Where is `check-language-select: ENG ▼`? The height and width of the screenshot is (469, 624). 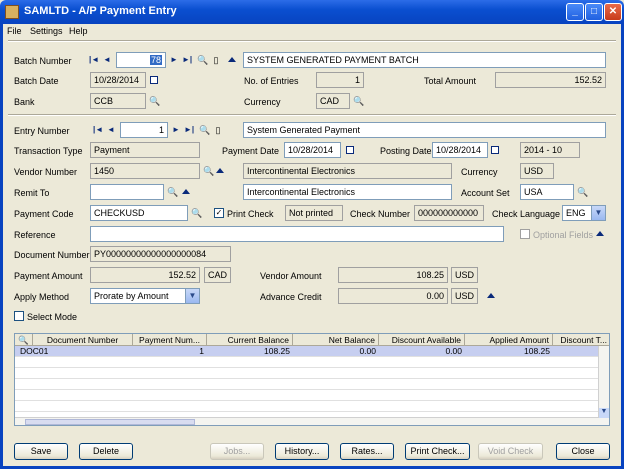
check-language-select: ENG ▼ is located at coordinates (584, 213).